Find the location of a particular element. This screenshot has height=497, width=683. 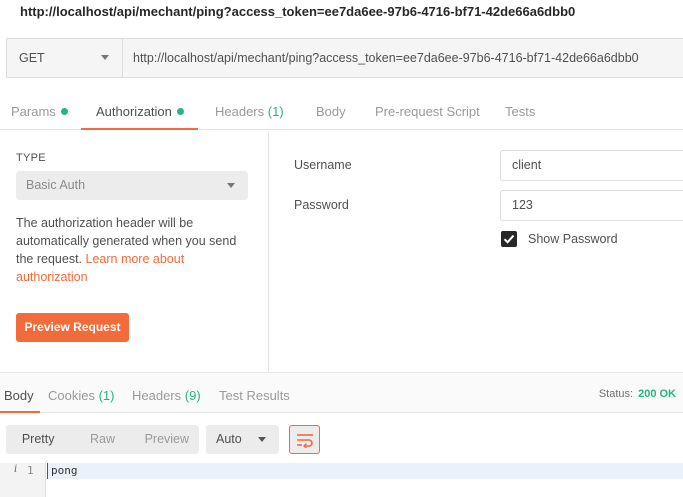

response-status: Status: 200 OK is located at coordinates (637, 394).